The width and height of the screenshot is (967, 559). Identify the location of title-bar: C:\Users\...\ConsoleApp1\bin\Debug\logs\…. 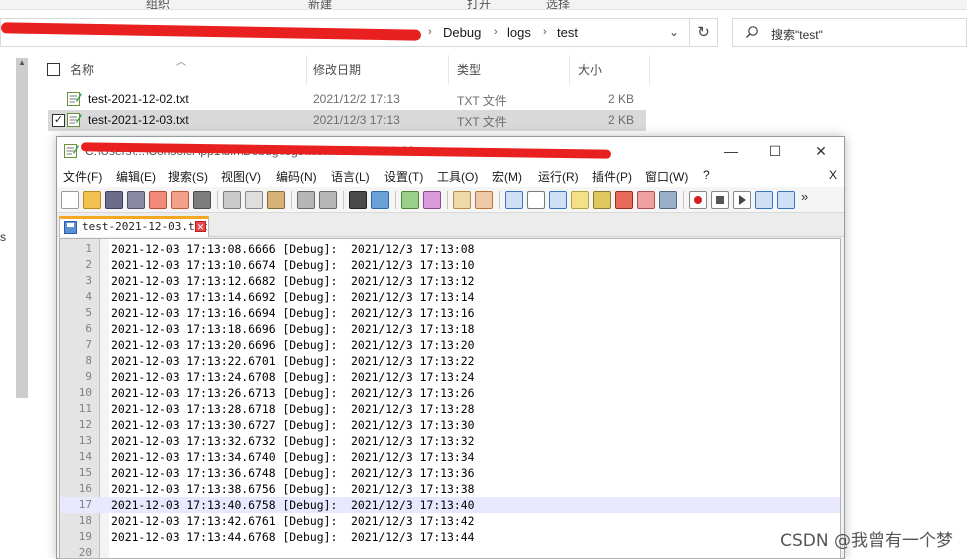
(450, 151).